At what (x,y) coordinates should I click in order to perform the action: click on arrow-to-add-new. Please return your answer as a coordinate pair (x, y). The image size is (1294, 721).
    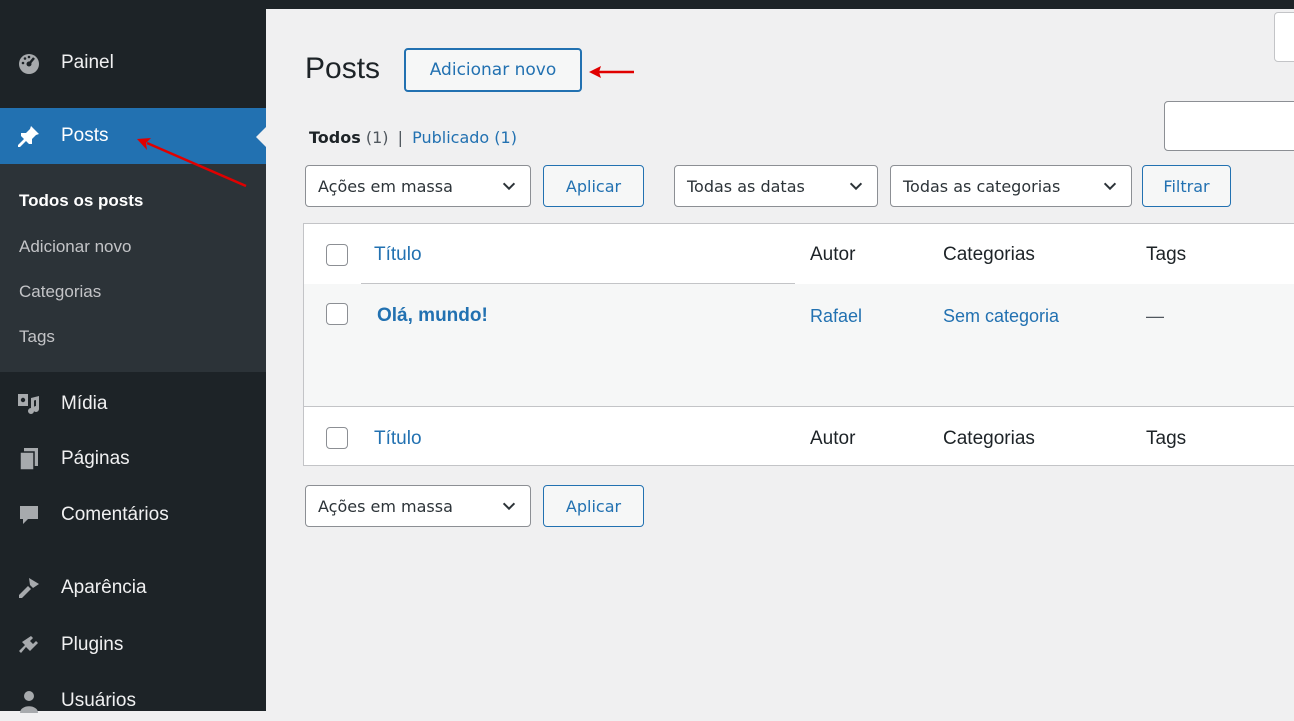
    Looking at the image, I should click on (611, 72).